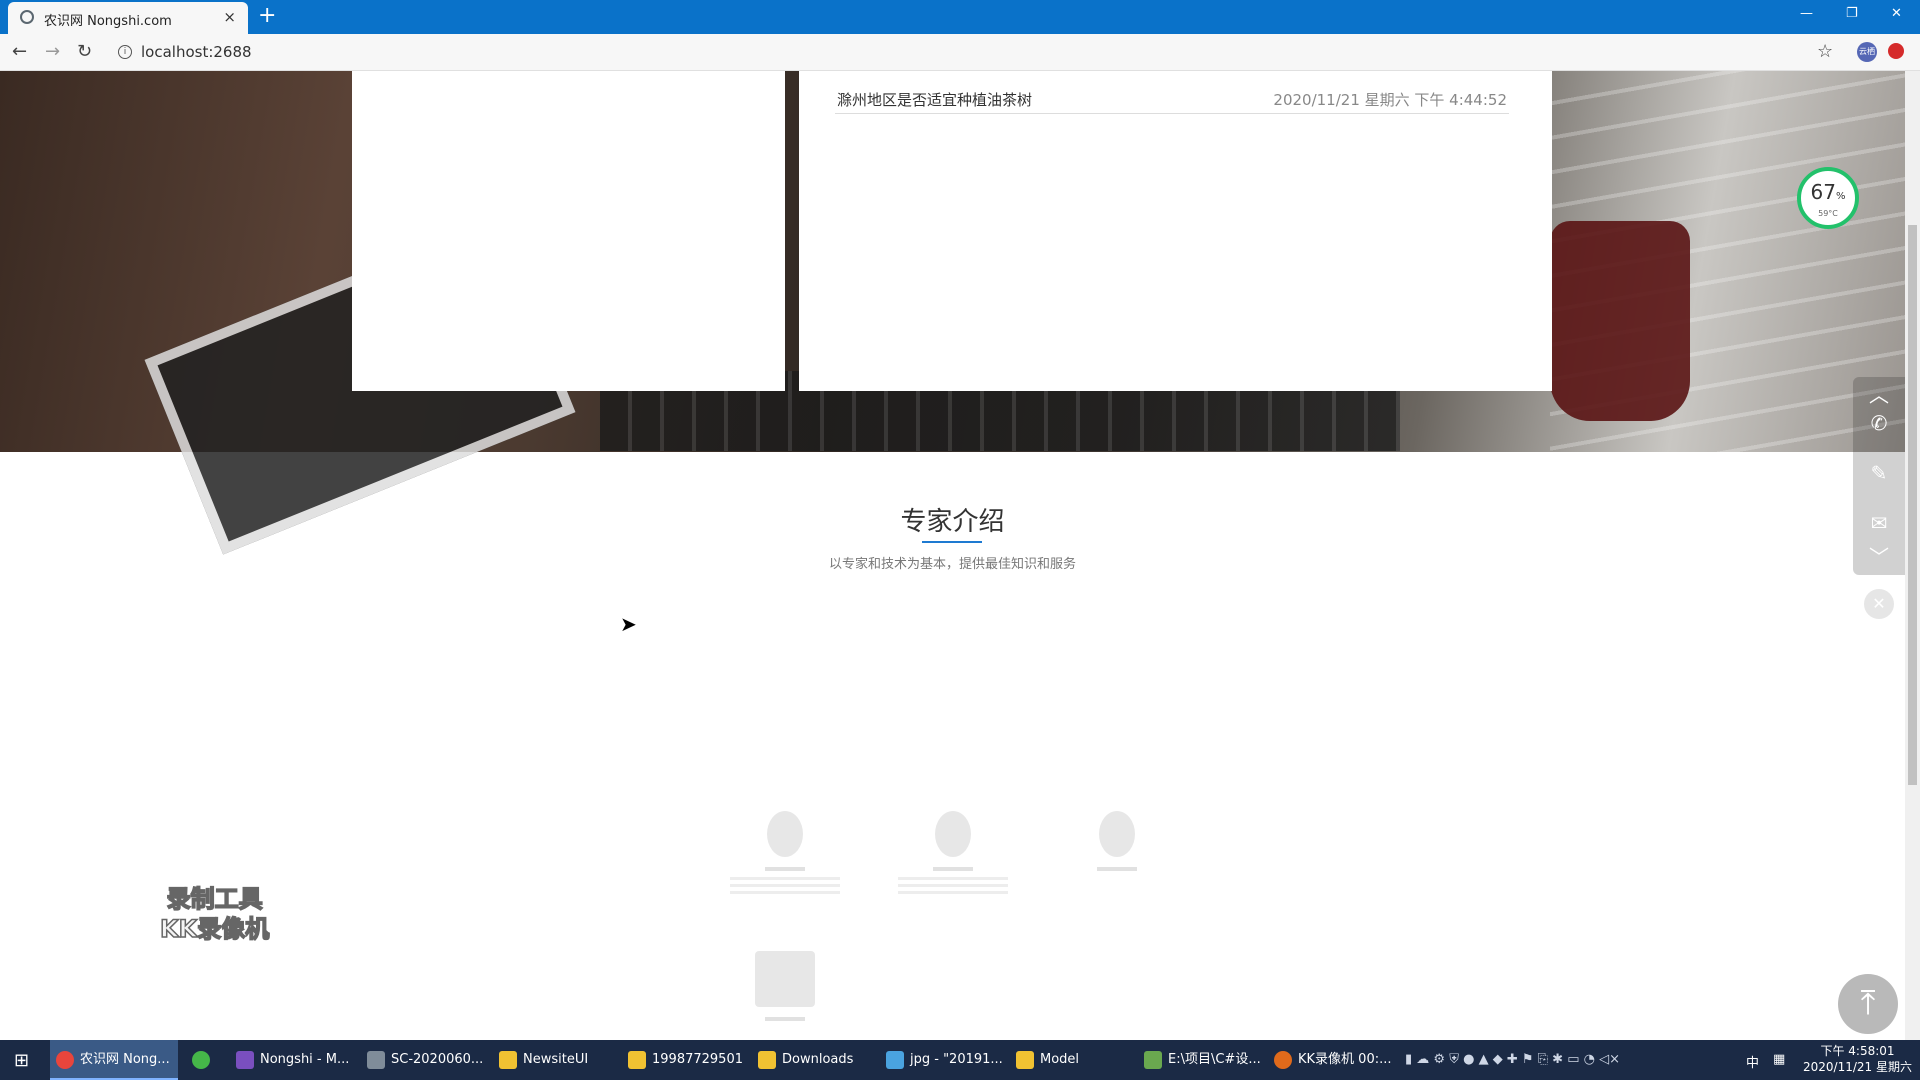 This screenshot has width=1920, height=1080. What do you see at coordinates (568, 231) in the screenshot?
I see `left-content-panel` at bounding box center [568, 231].